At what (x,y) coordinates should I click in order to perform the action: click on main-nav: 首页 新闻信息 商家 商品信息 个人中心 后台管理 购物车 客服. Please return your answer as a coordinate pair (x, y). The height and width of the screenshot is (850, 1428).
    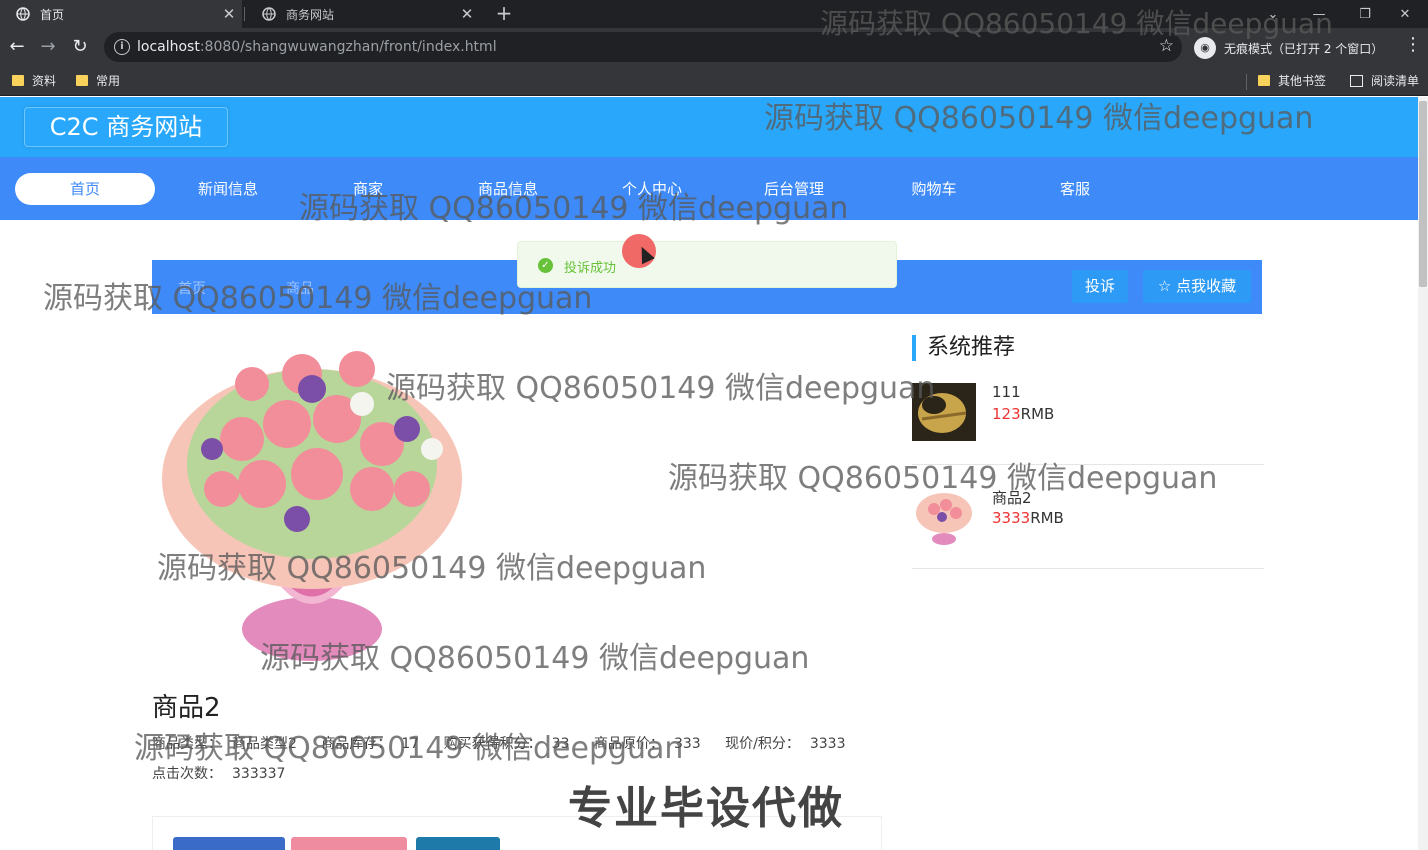
    Looking at the image, I should click on (709, 188).